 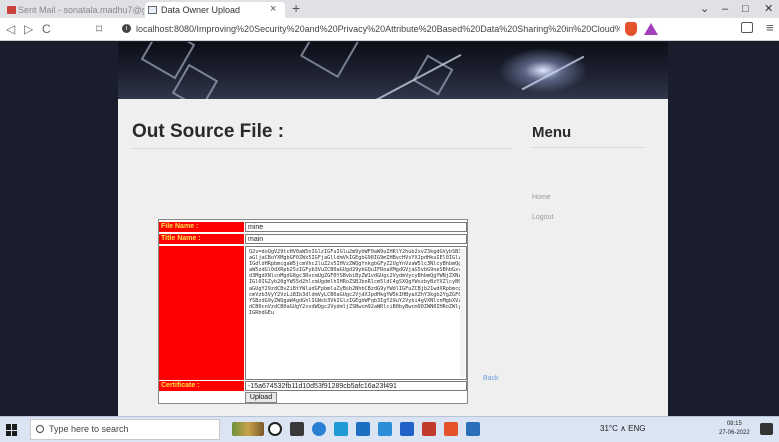 What do you see at coordinates (429, 429) in the screenshot?
I see `app-icon` at bounding box center [429, 429].